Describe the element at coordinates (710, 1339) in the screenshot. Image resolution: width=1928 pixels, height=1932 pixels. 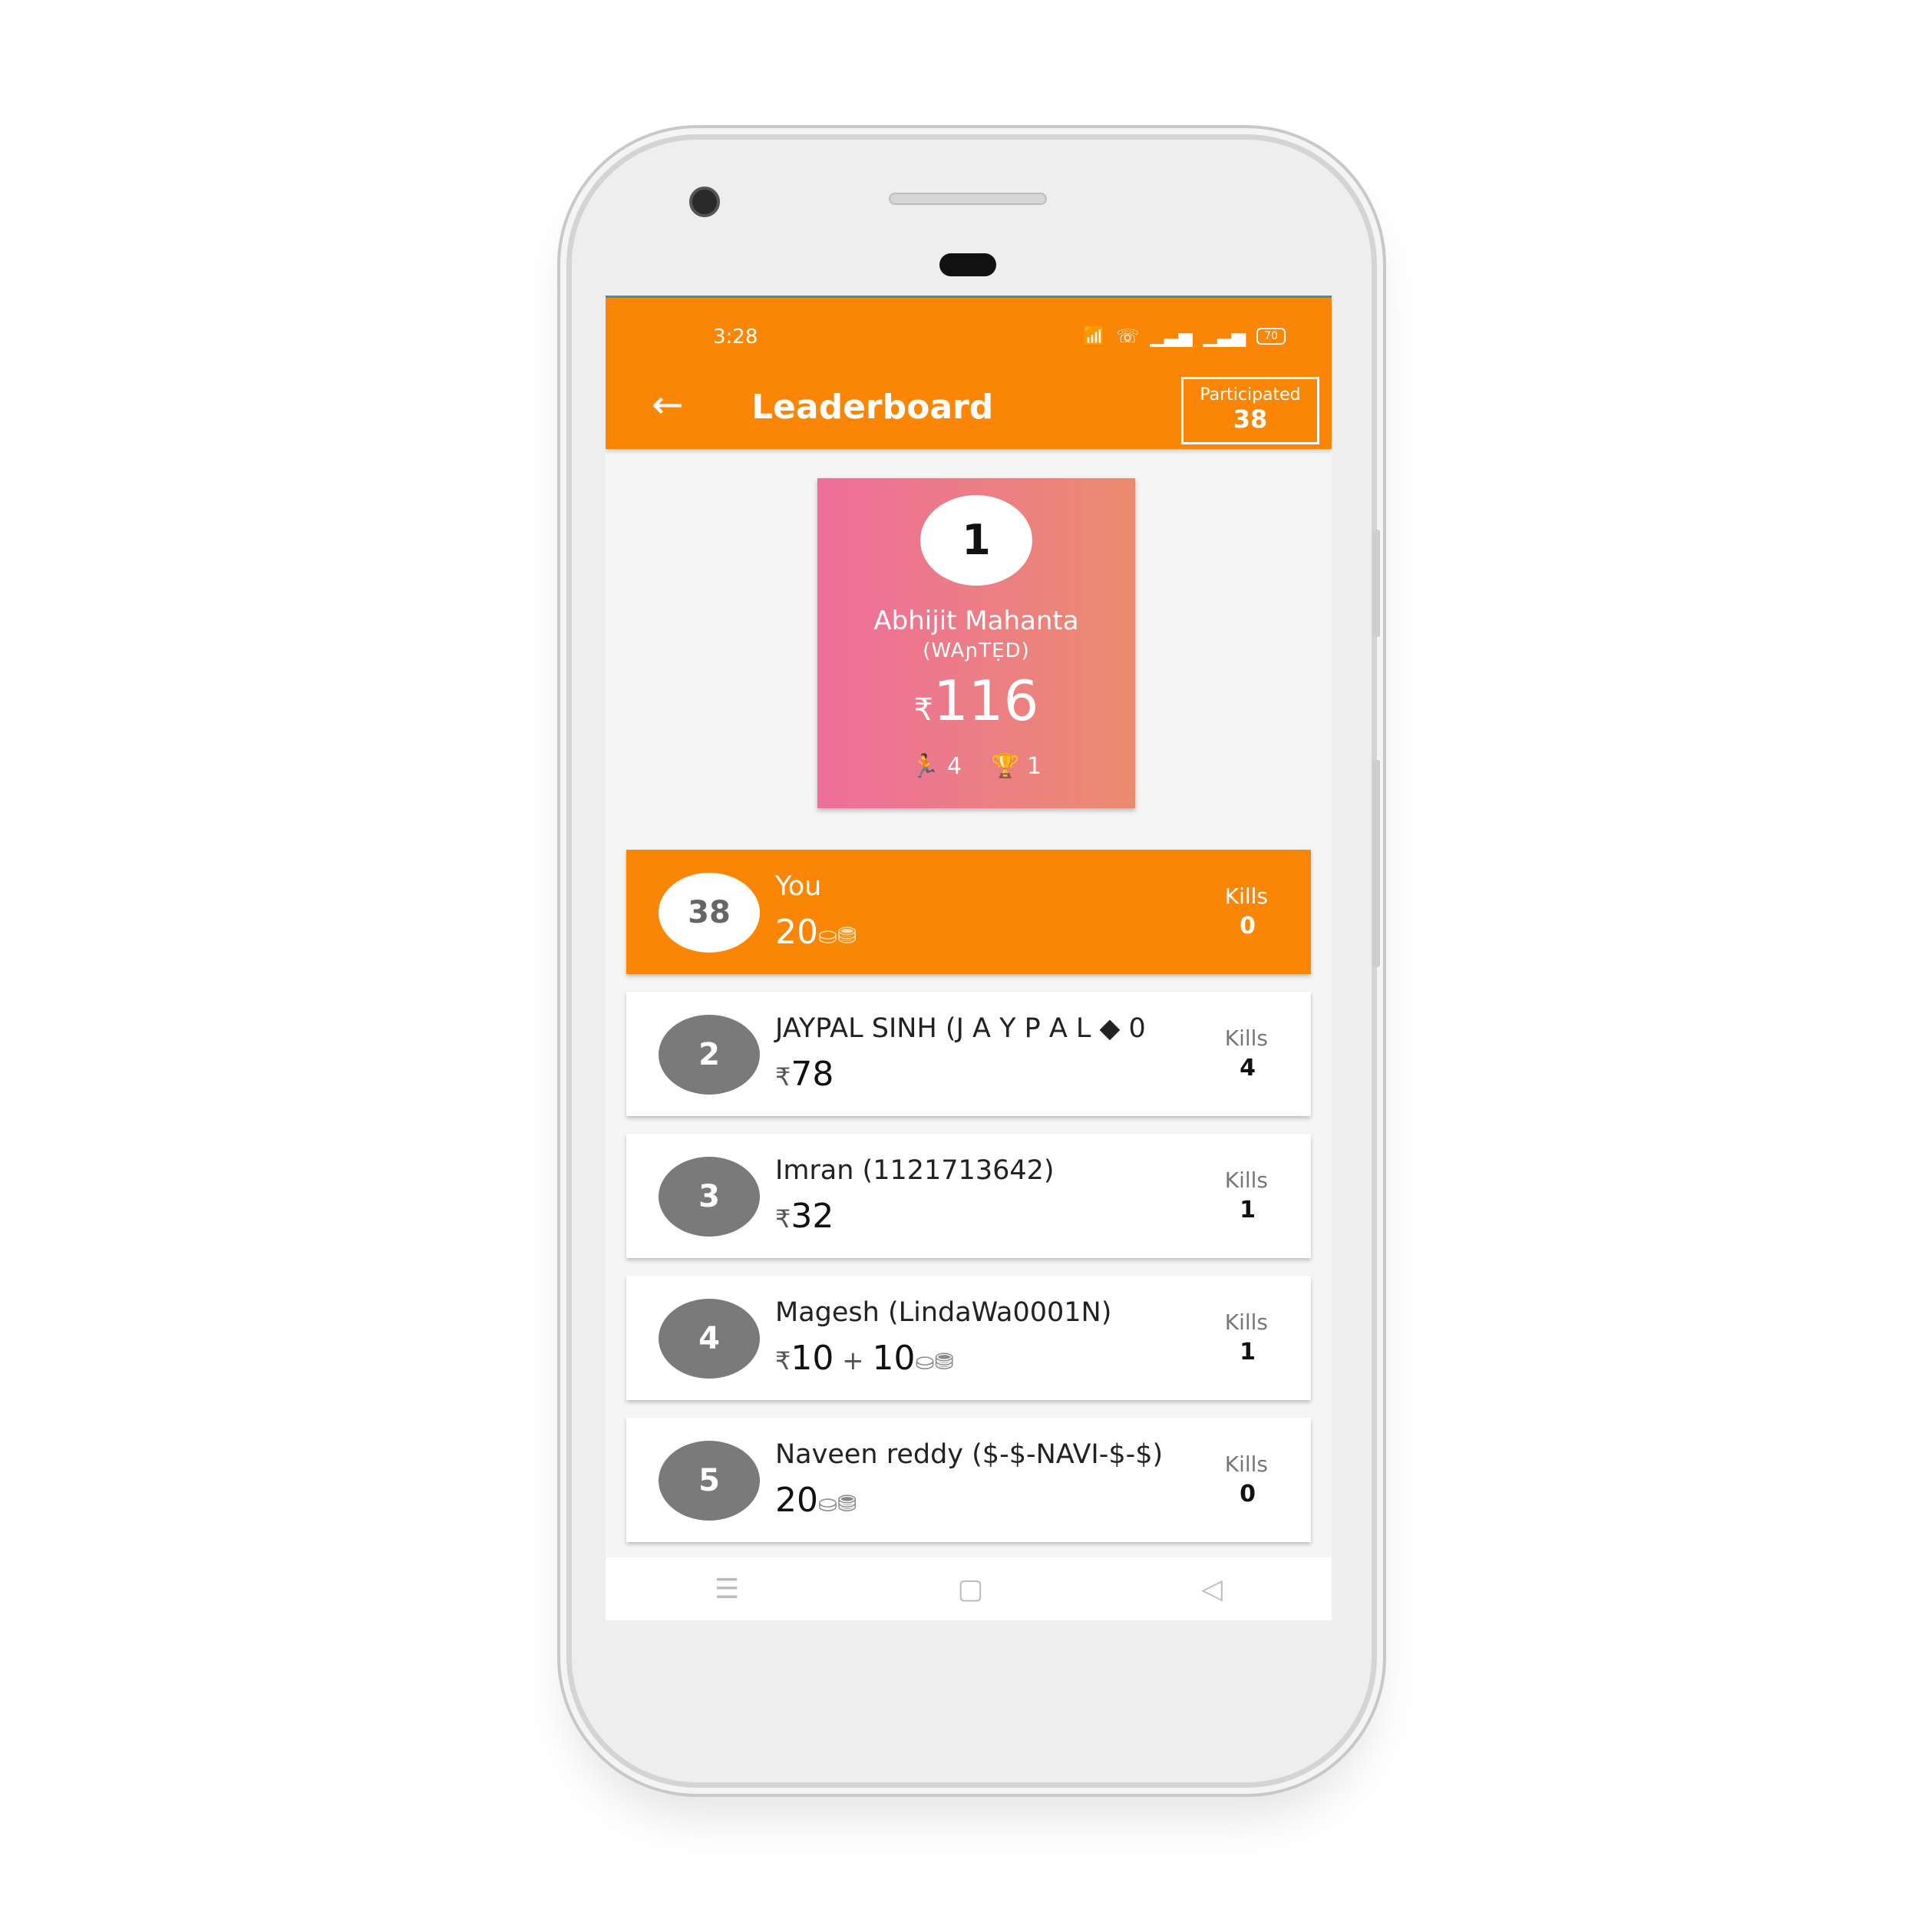
I see `rank-badge: 4` at that location.